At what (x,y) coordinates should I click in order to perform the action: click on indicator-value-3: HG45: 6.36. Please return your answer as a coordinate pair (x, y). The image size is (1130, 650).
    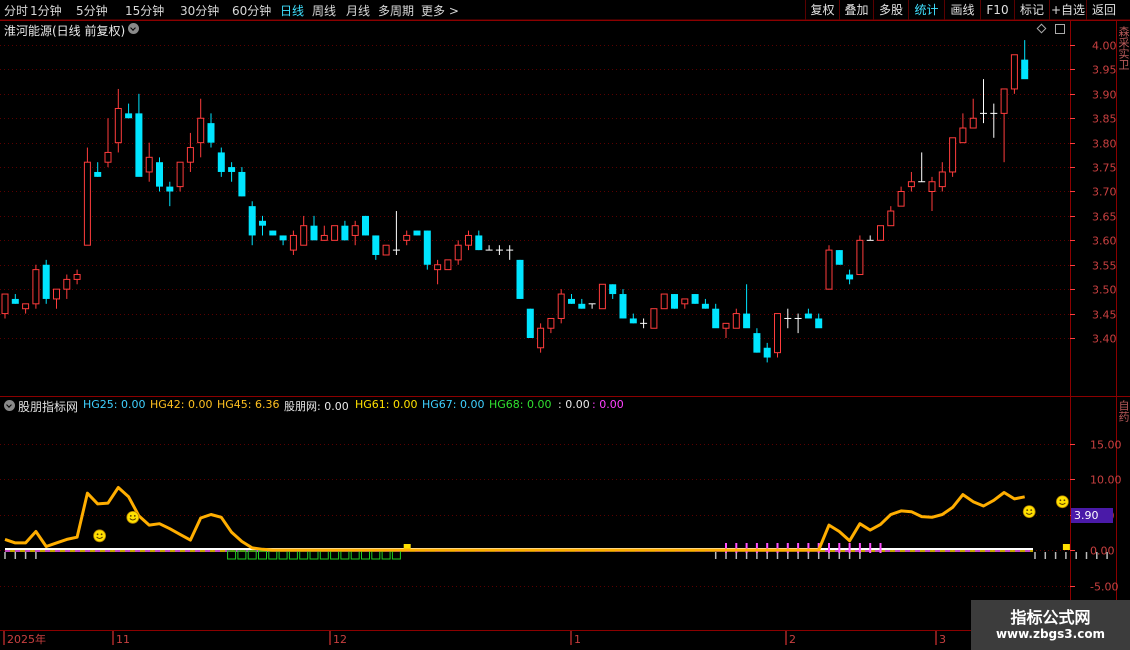
    Looking at the image, I should click on (248, 404).